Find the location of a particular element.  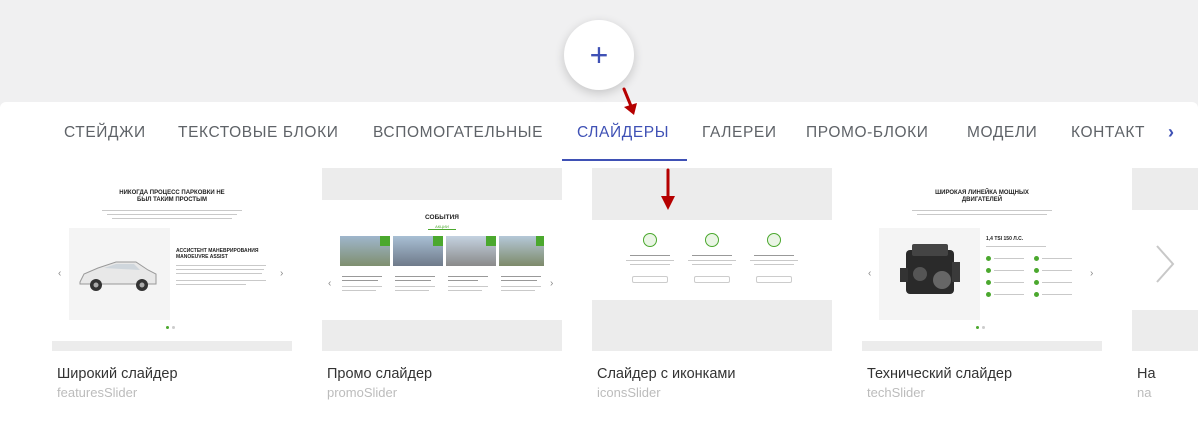

card-subtitle: promoSlider is located at coordinates (362, 392).